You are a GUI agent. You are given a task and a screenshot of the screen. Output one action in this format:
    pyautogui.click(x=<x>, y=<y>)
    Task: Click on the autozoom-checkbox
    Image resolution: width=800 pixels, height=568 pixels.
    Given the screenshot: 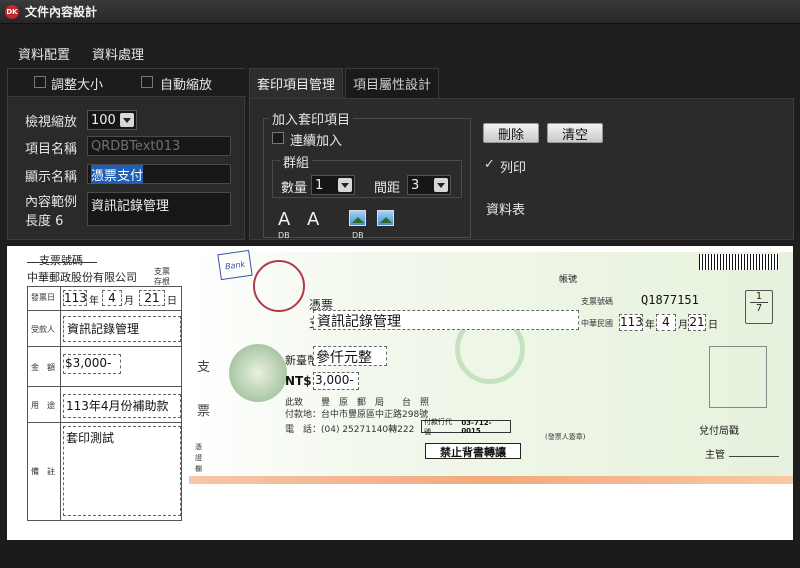 What is the action you would take?
    pyautogui.click(x=147, y=82)
    